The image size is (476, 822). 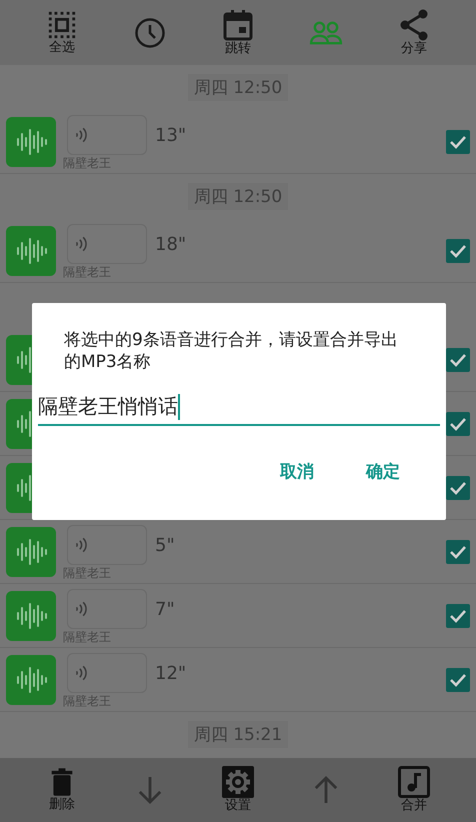 What do you see at coordinates (238, 782) in the screenshot?
I see `settings-icon` at bounding box center [238, 782].